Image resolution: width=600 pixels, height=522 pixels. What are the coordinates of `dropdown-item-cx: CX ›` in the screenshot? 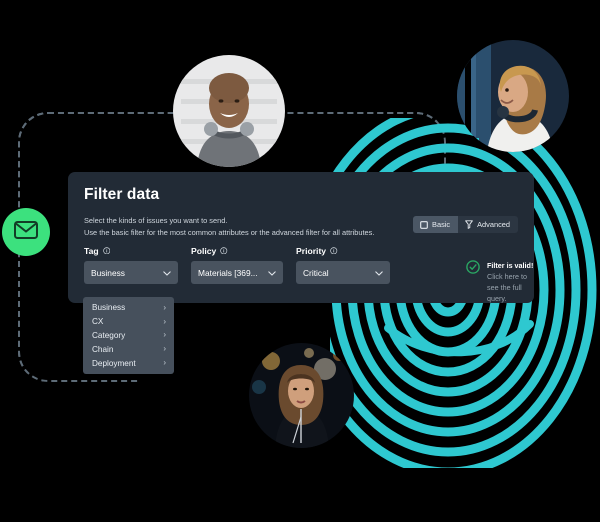 It's located at (128, 322).